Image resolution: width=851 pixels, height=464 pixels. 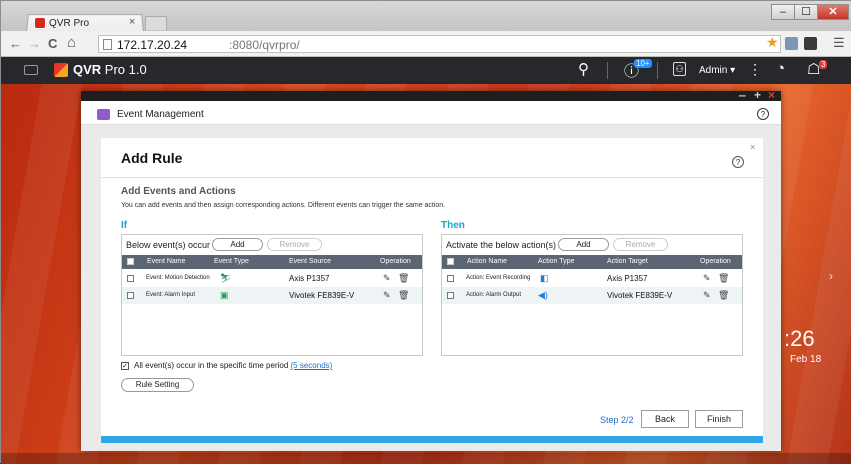 I want to click on event-name: Event: Alarm Input, so click(x=171, y=295).